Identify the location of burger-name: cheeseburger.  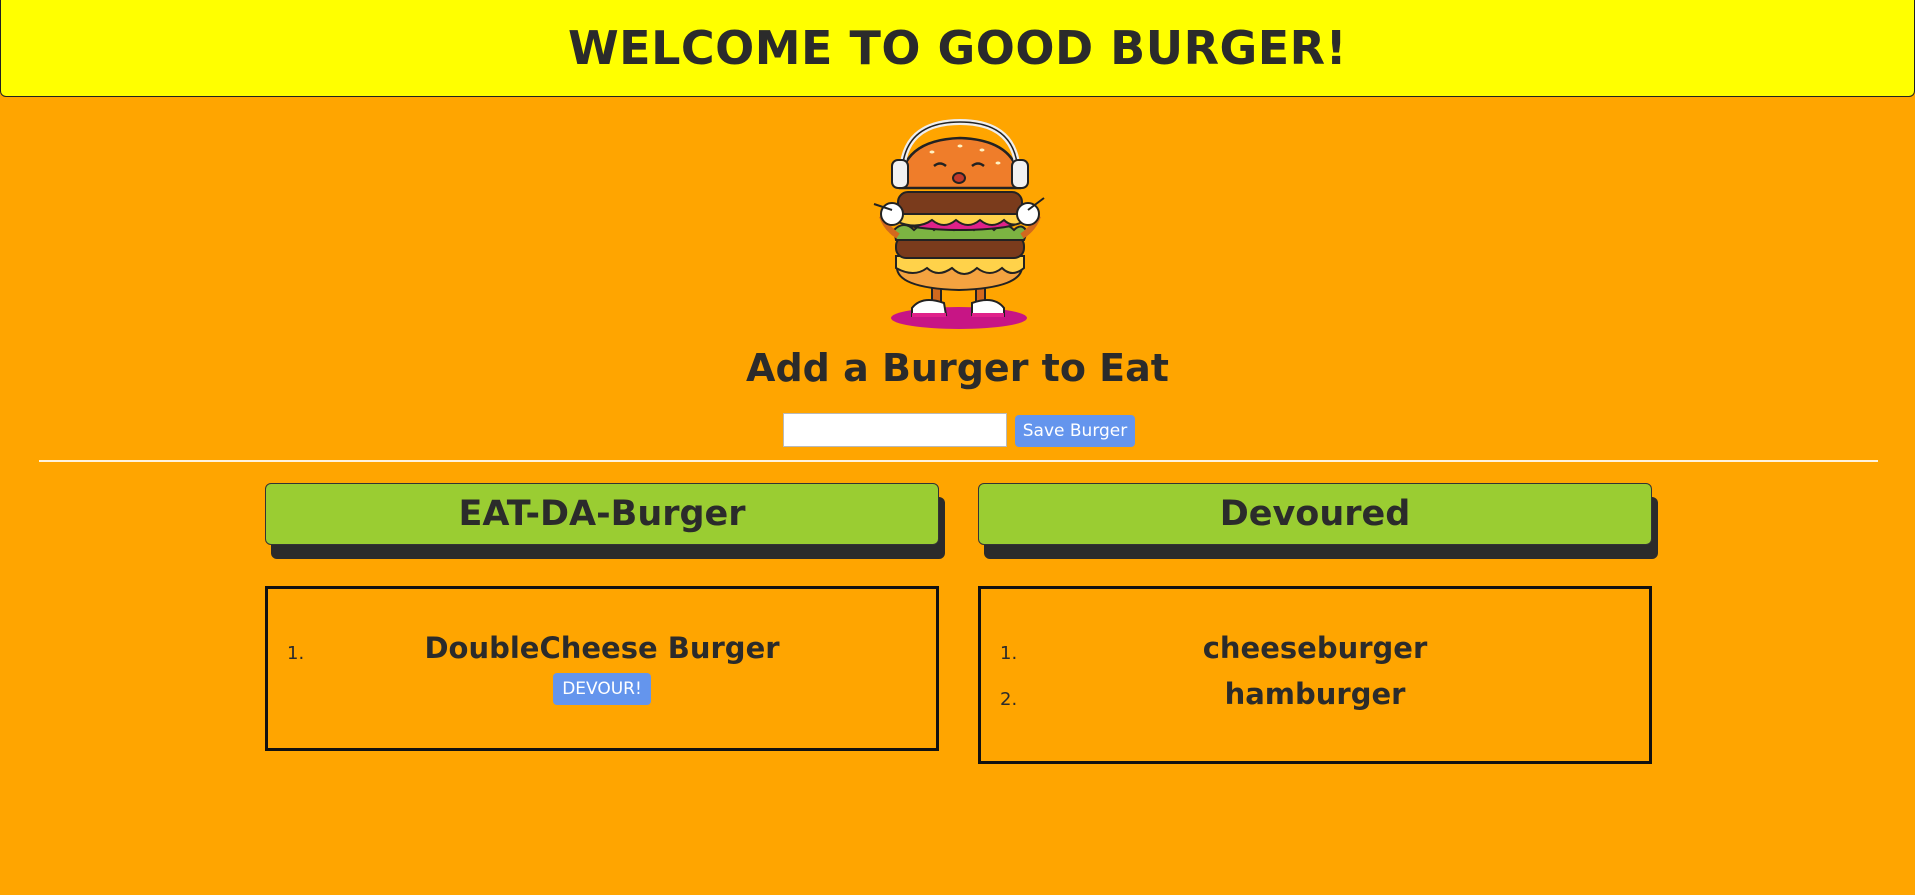
(1315, 648).